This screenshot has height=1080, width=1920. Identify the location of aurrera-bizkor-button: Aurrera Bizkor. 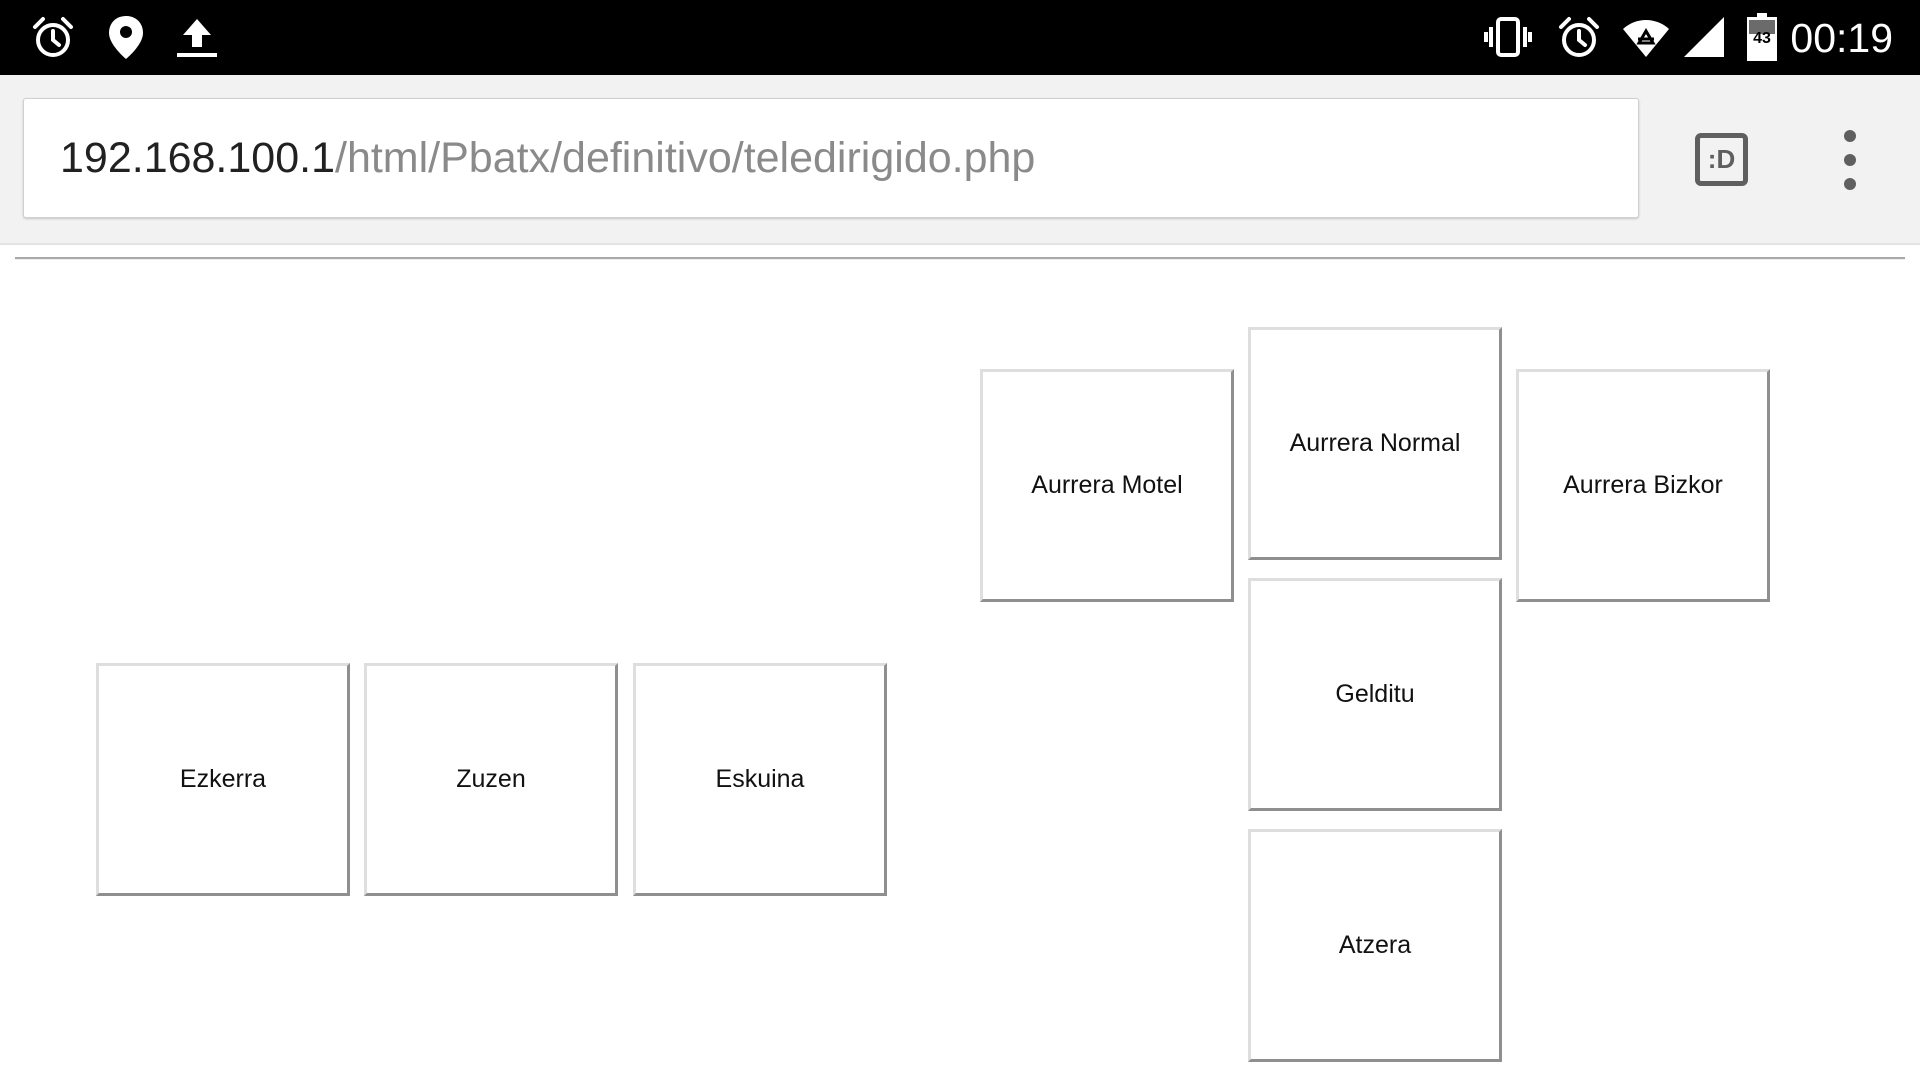
(1643, 485).